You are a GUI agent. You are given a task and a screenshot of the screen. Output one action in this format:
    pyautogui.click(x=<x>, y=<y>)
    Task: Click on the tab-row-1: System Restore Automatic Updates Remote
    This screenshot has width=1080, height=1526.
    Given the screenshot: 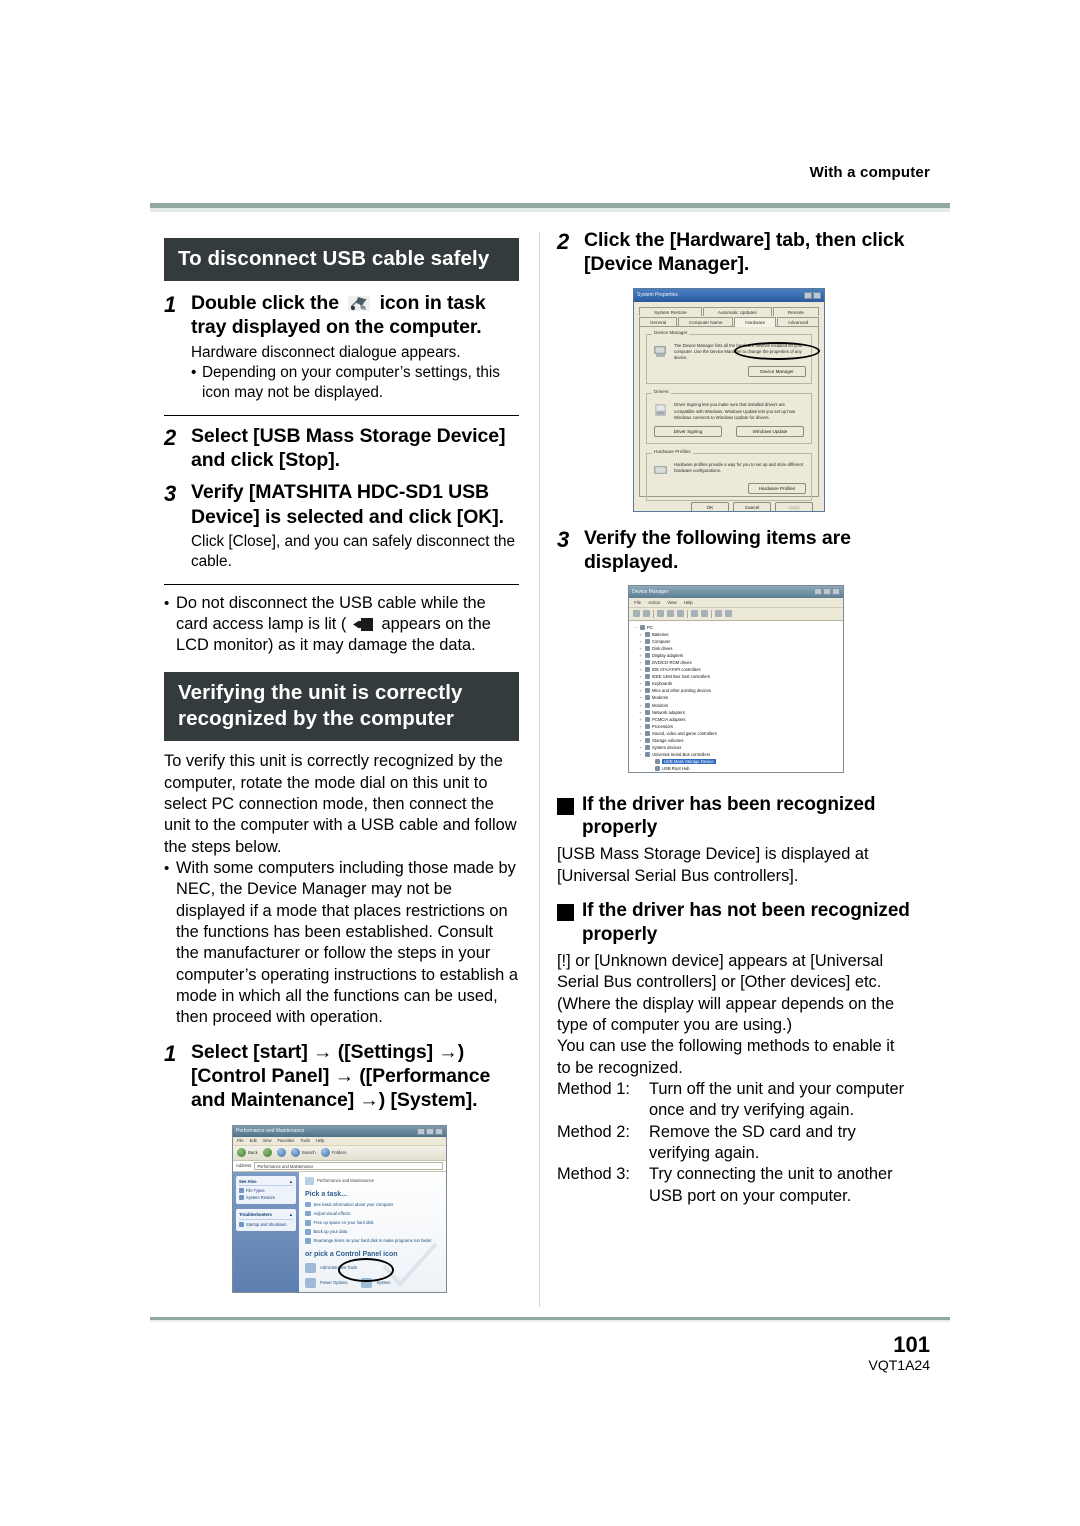 What is the action you would take?
    pyautogui.click(x=729, y=311)
    